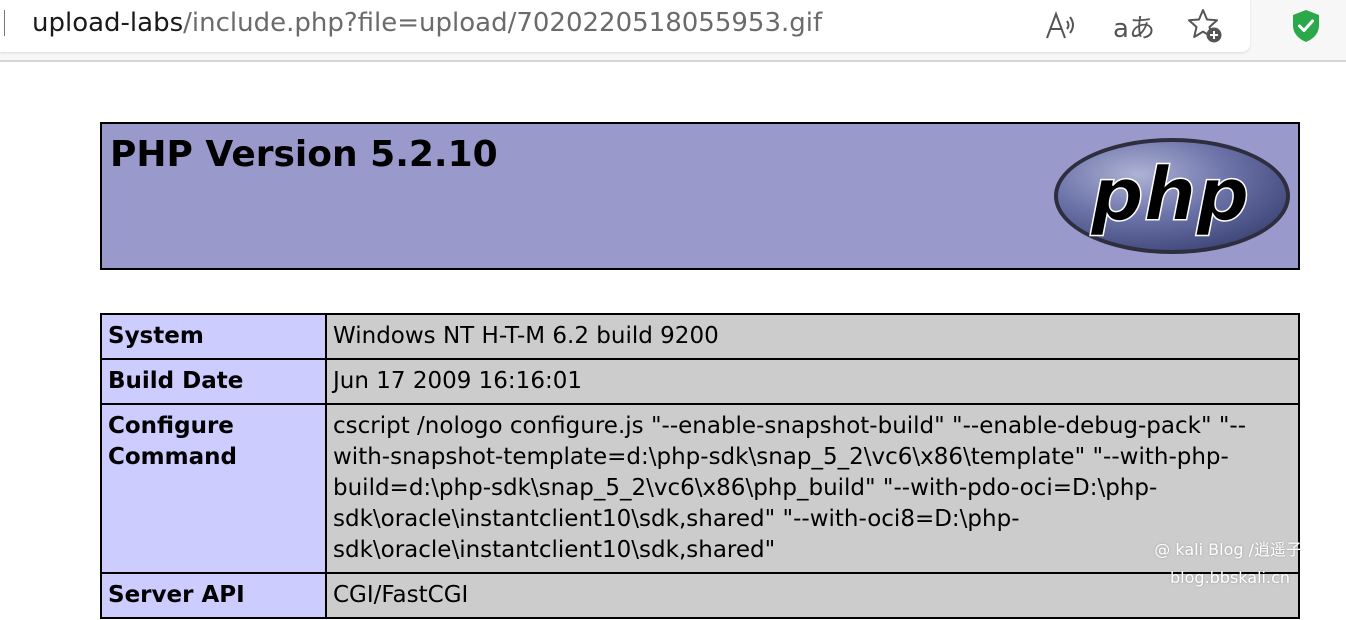 This screenshot has width=1346, height=620. Describe the element at coordinates (213, 595) in the screenshot. I see `row-label-server-api: Server API` at that location.